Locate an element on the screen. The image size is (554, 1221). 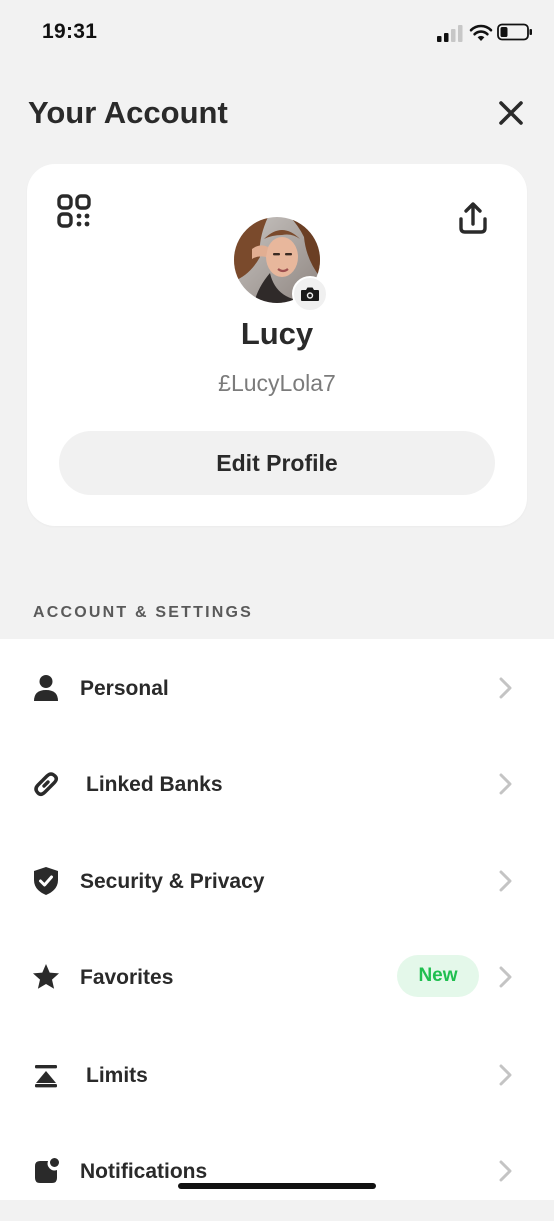
settings-item-linked-banks: Linked Banks is located at coordinates (277, 784).